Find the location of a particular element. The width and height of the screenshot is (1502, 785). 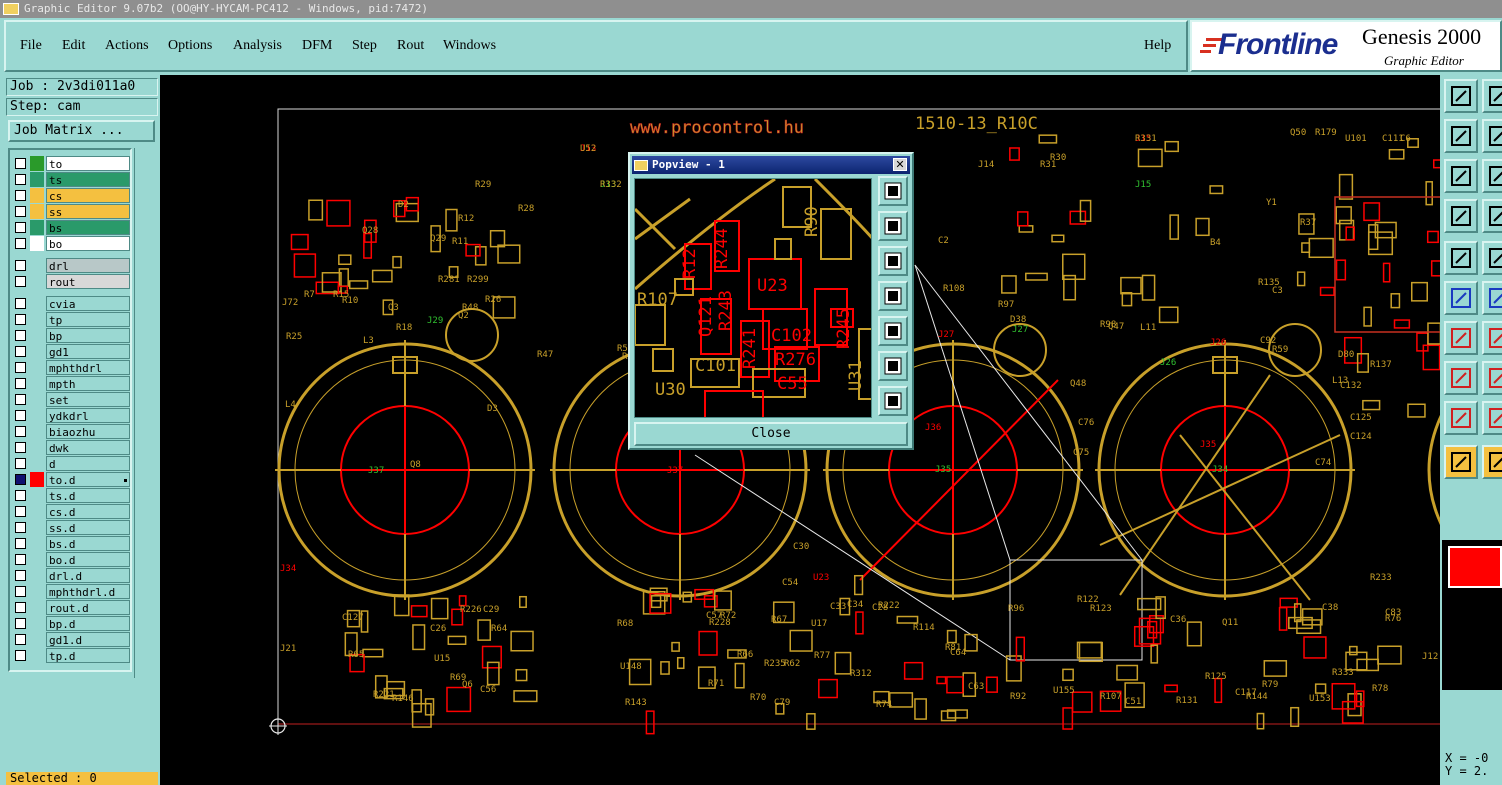

layer-name: drl.d is located at coordinates (88, 575).